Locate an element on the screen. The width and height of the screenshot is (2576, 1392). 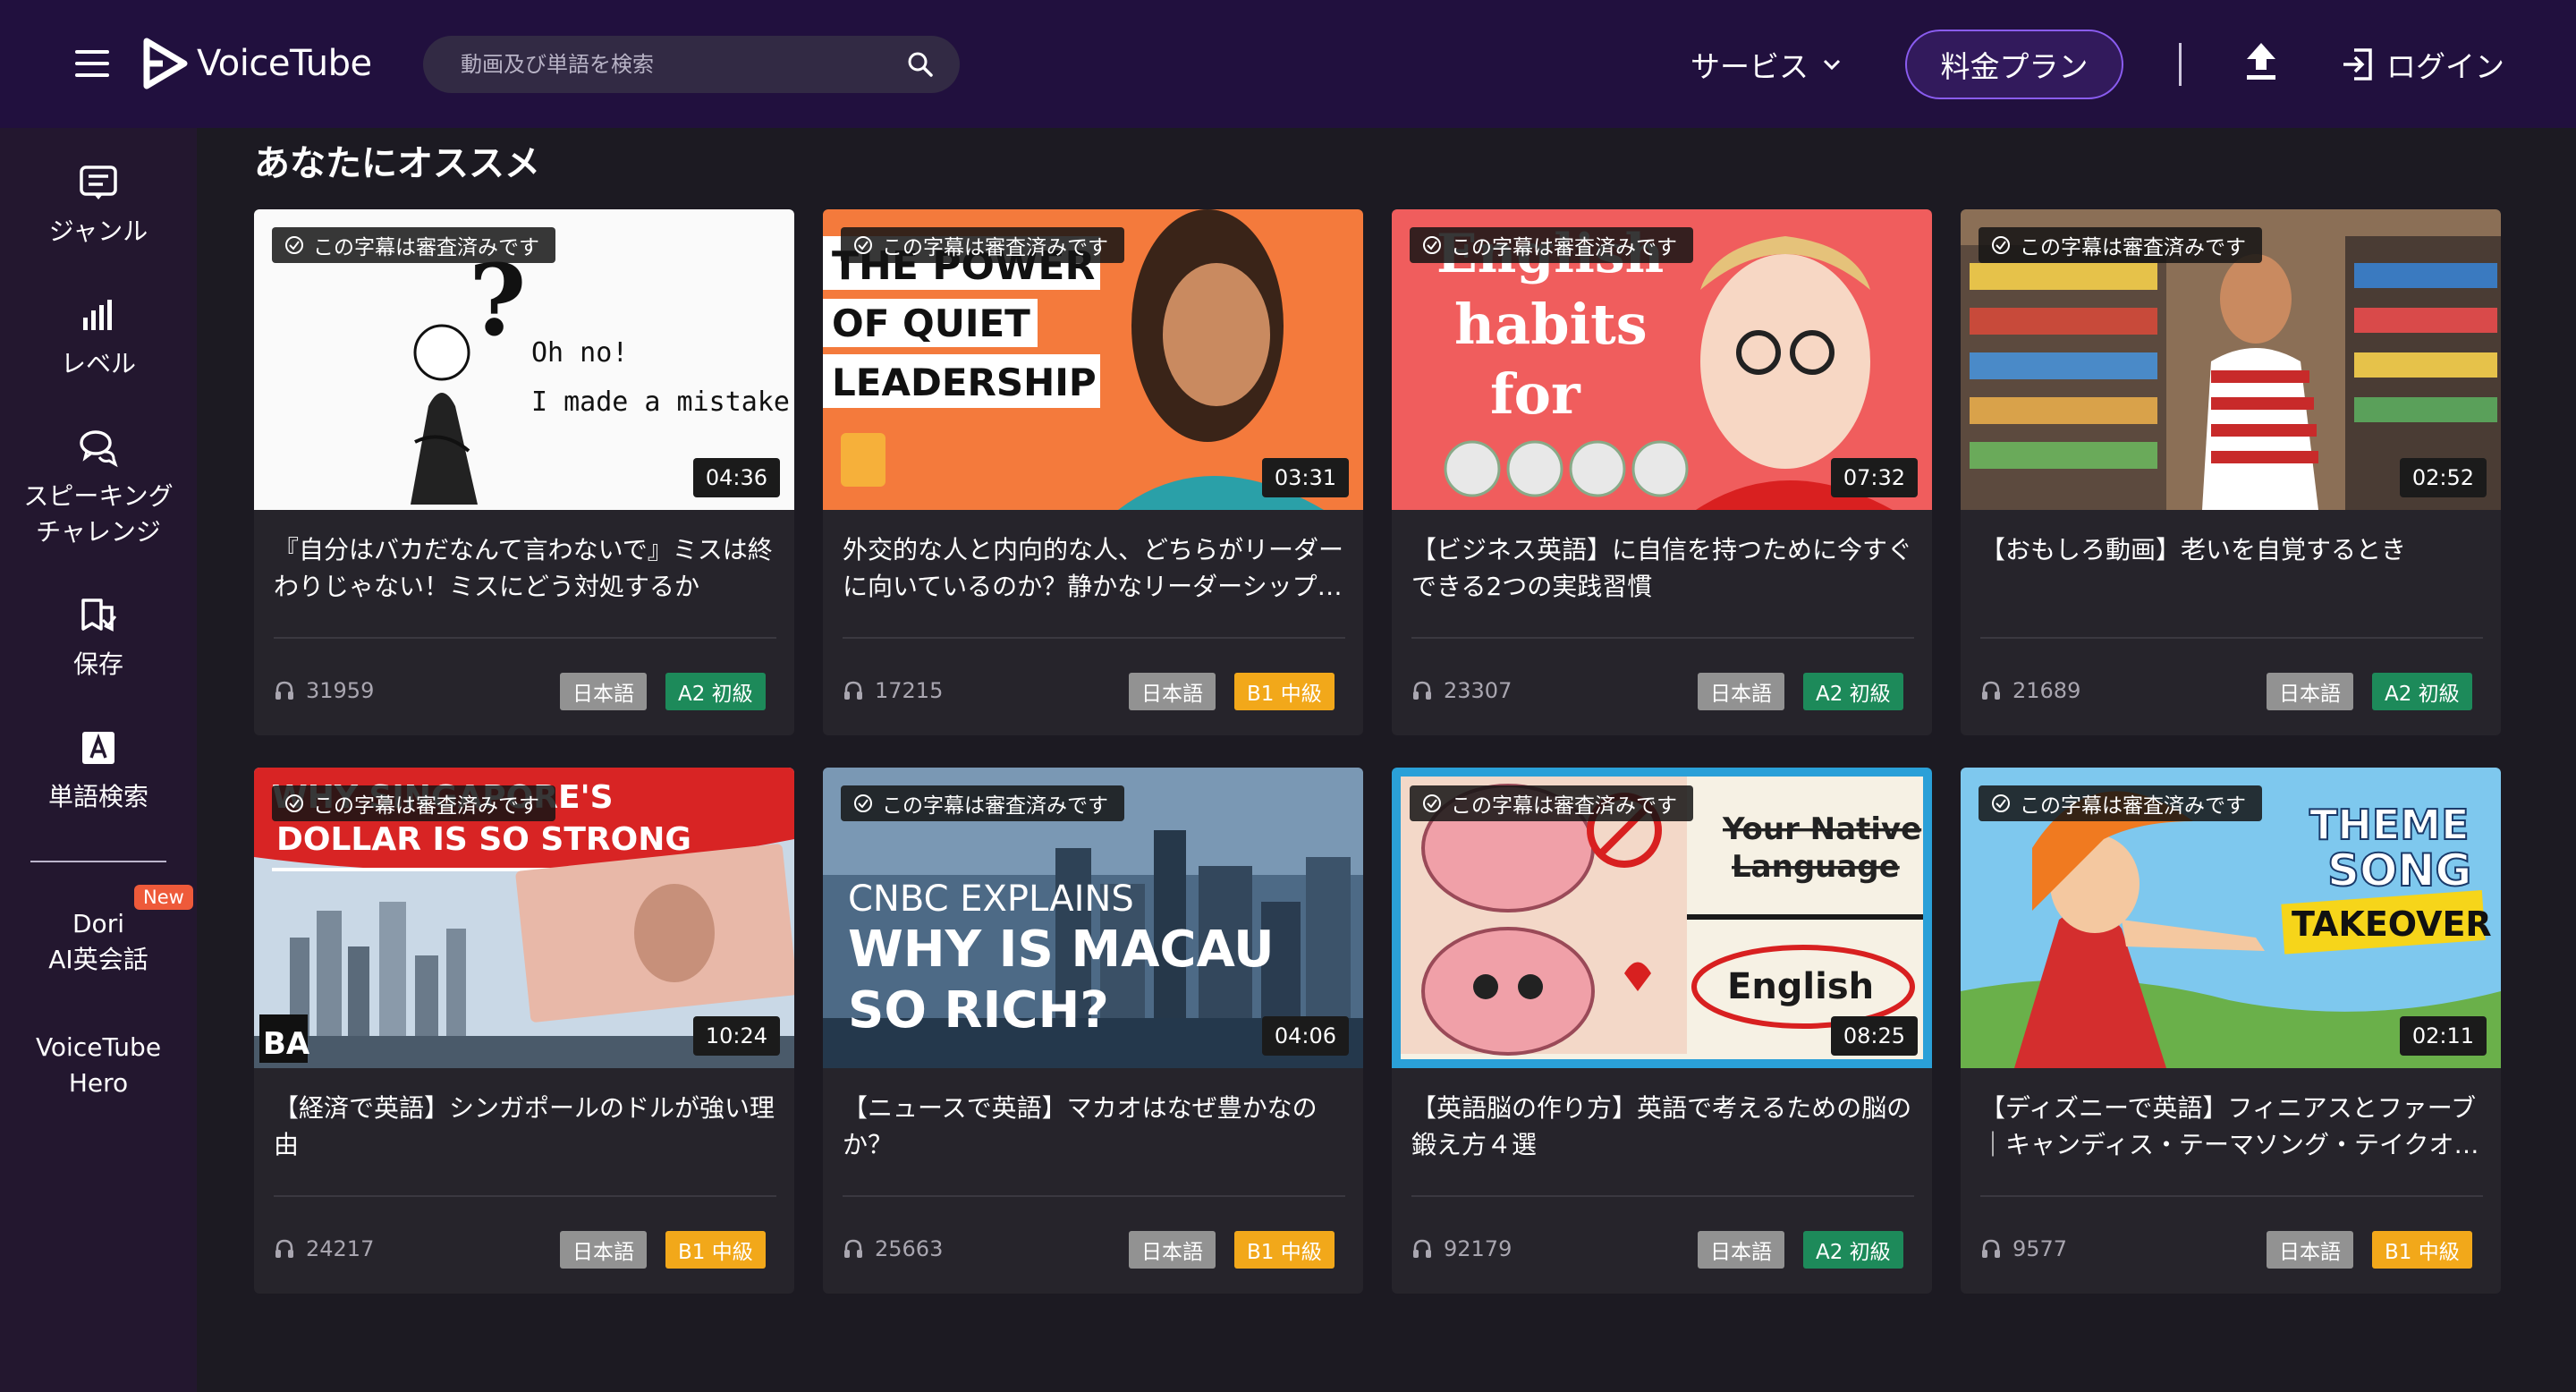
sidebar-item-label: 単語検索 is located at coordinates (97, 796).